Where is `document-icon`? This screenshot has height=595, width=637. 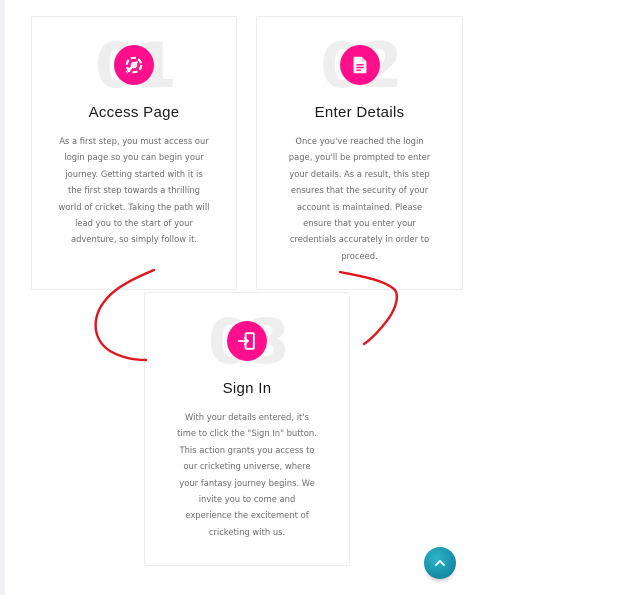 document-icon is located at coordinates (359, 65).